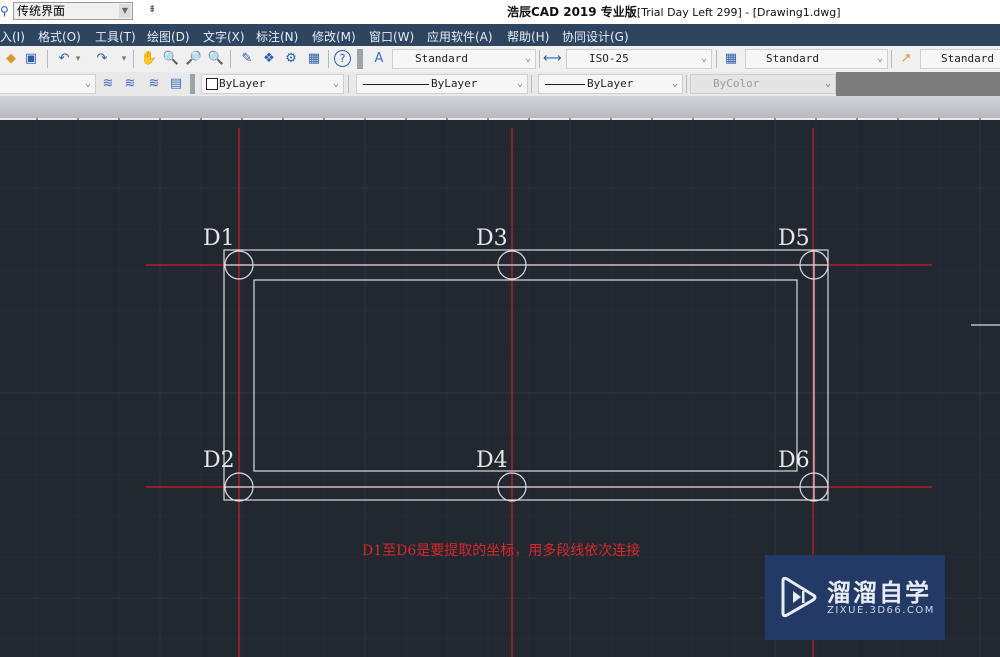  I want to click on watermark-badge: 溜溜自学 ZIXUE.3D66.COM, so click(855, 597).